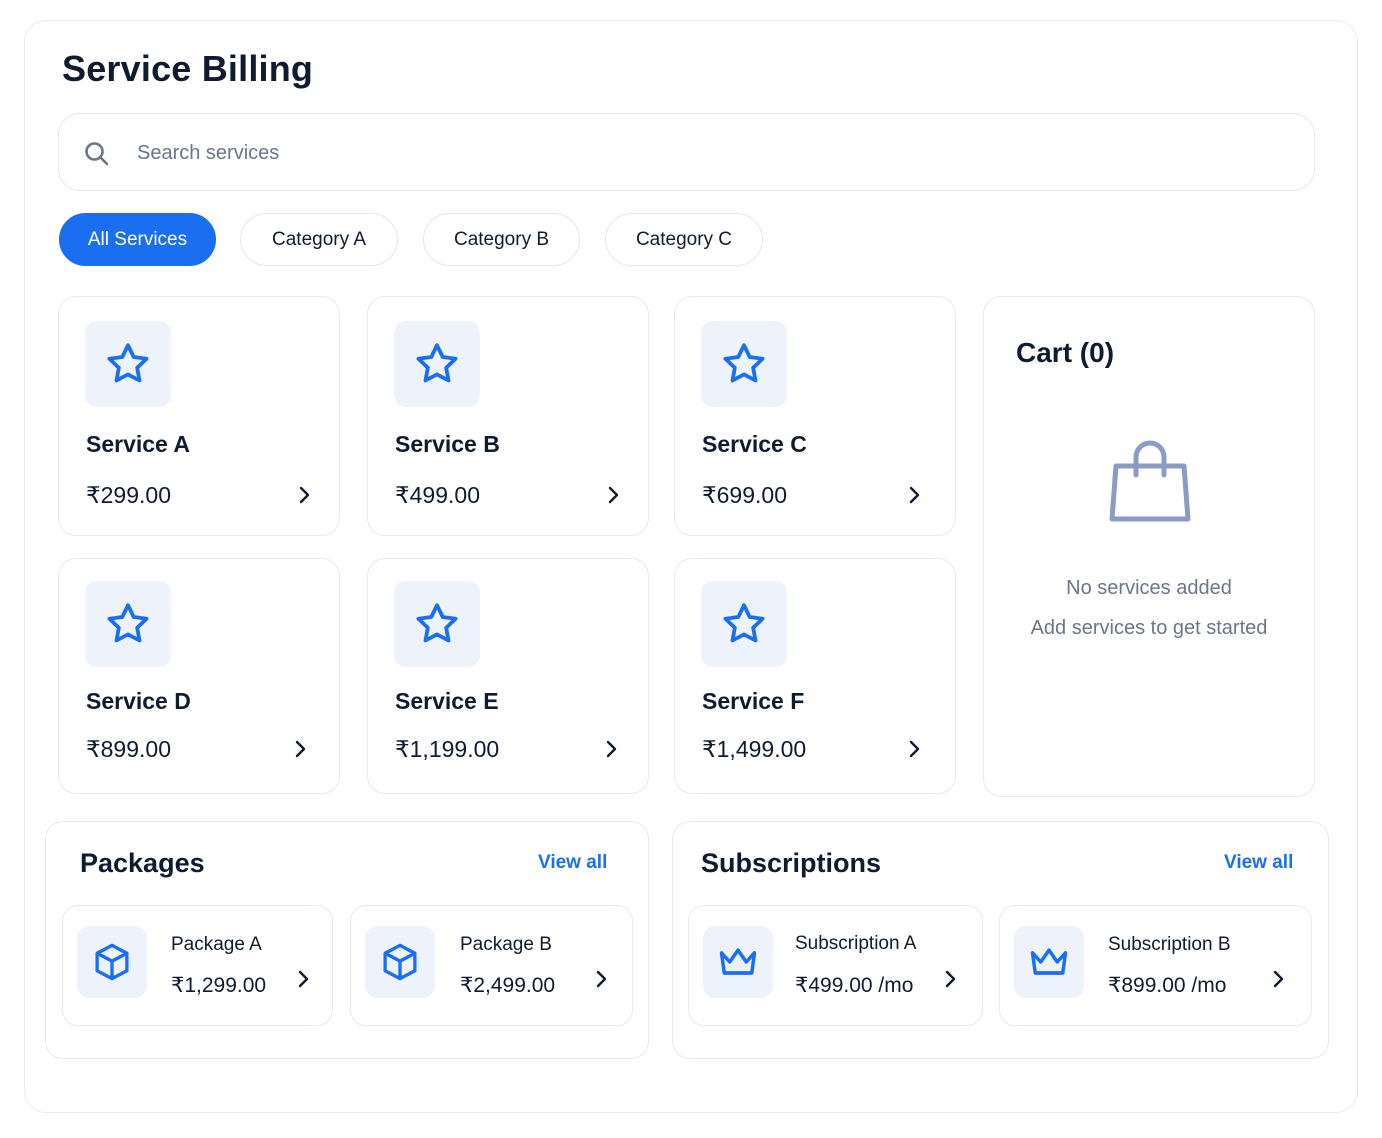  What do you see at coordinates (197, 965) in the screenshot?
I see `package-card-a: Package A ₹1,299.00` at bounding box center [197, 965].